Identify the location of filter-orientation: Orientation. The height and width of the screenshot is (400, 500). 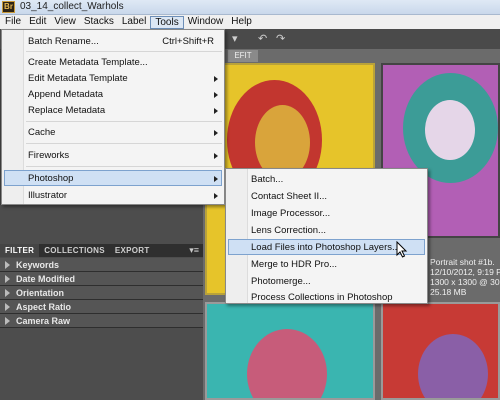
(101, 293).